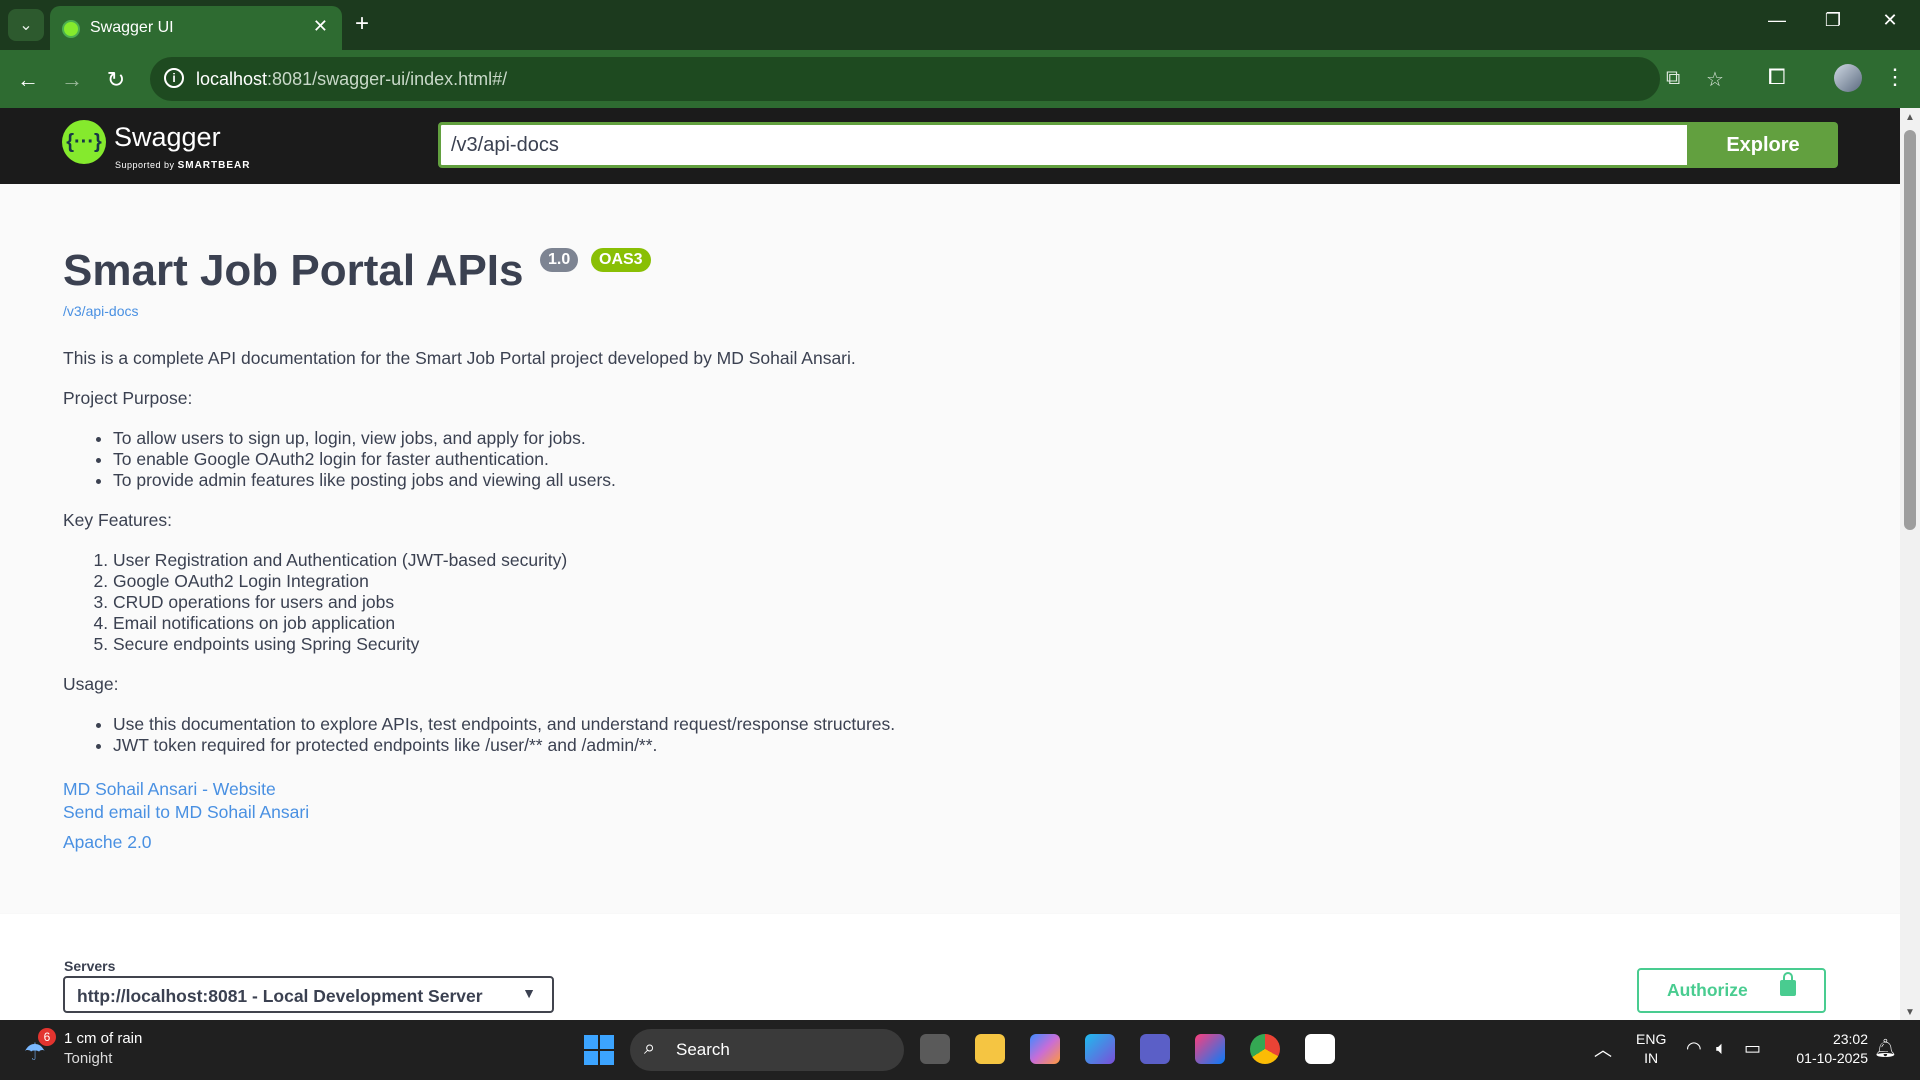 The image size is (1920, 1080). What do you see at coordinates (1910, 330) in the screenshot?
I see `scrollbar-thumb` at bounding box center [1910, 330].